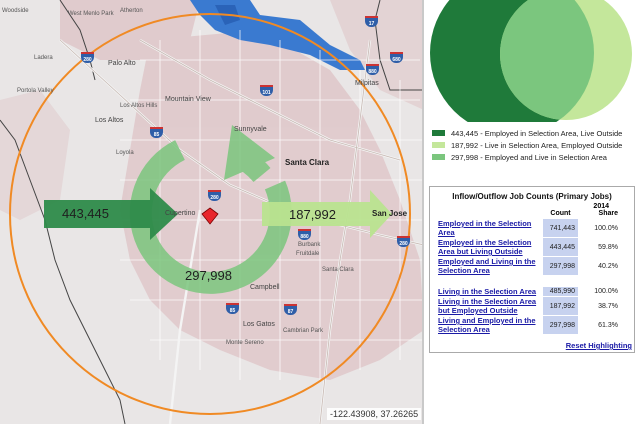 The image size is (640, 424). I want to click on city-label-cupertino: Cupertino, so click(180, 213).